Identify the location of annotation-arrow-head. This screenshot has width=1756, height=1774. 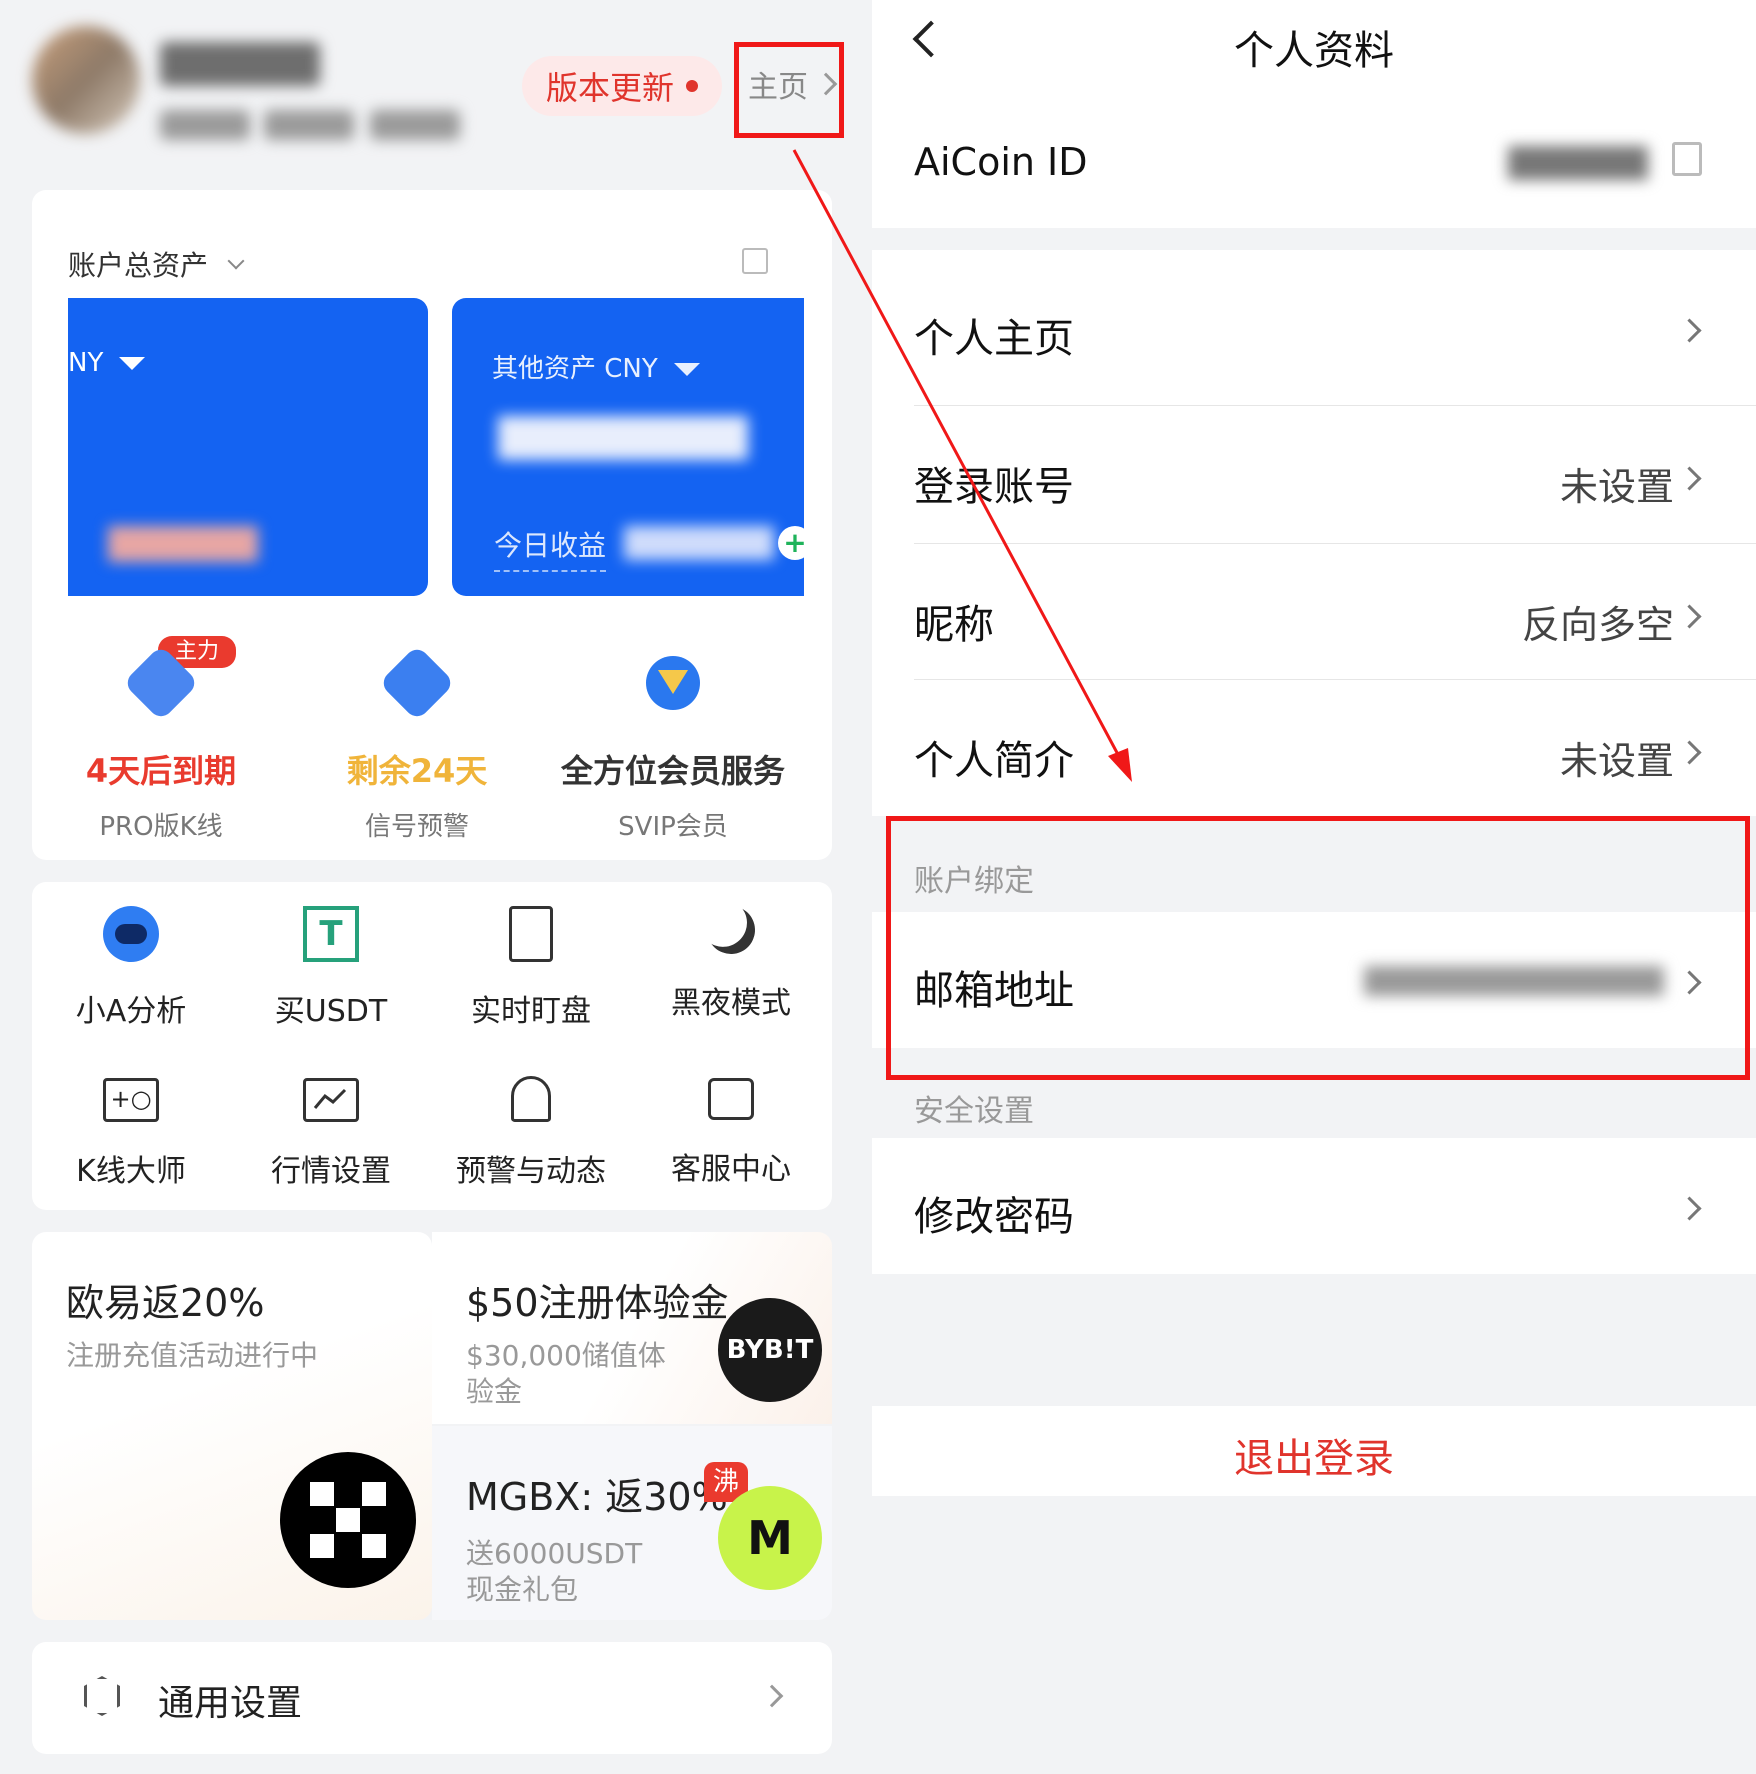
(1120, 765).